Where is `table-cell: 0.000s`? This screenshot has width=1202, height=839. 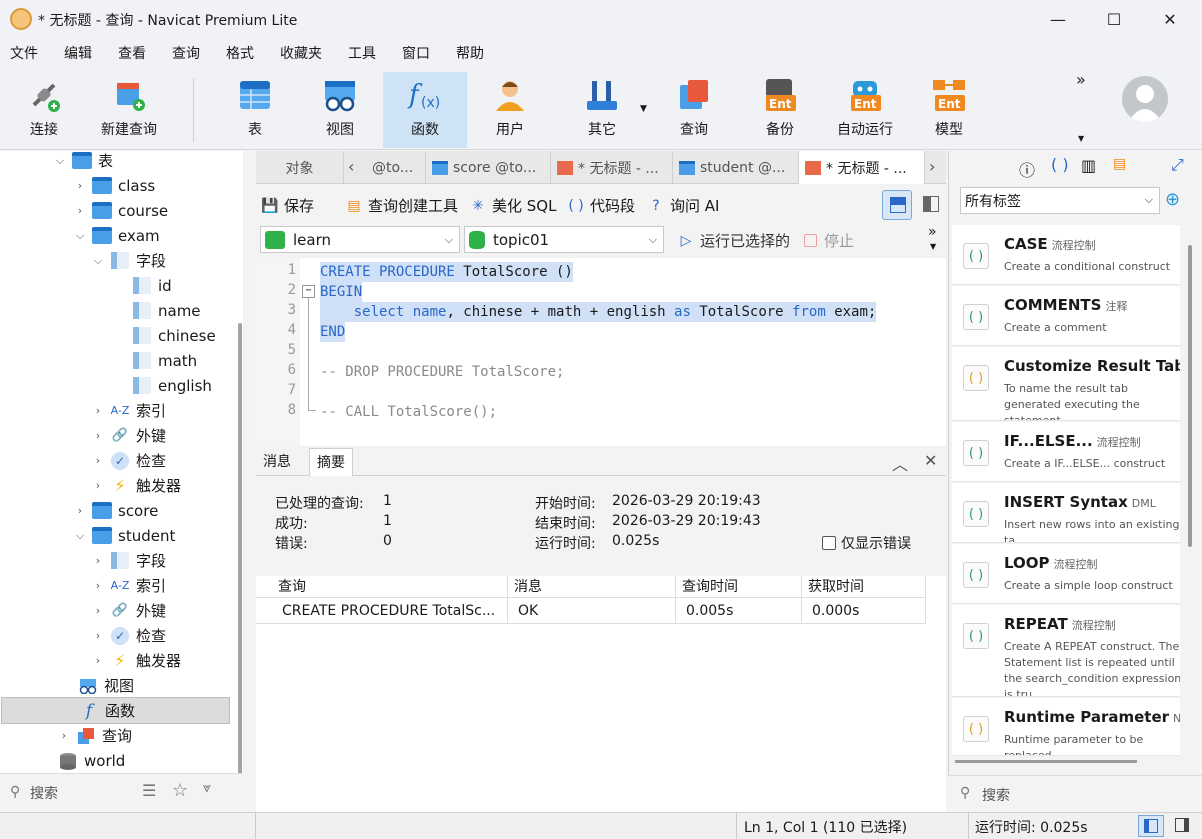 table-cell: 0.000s is located at coordinates (864, 611).